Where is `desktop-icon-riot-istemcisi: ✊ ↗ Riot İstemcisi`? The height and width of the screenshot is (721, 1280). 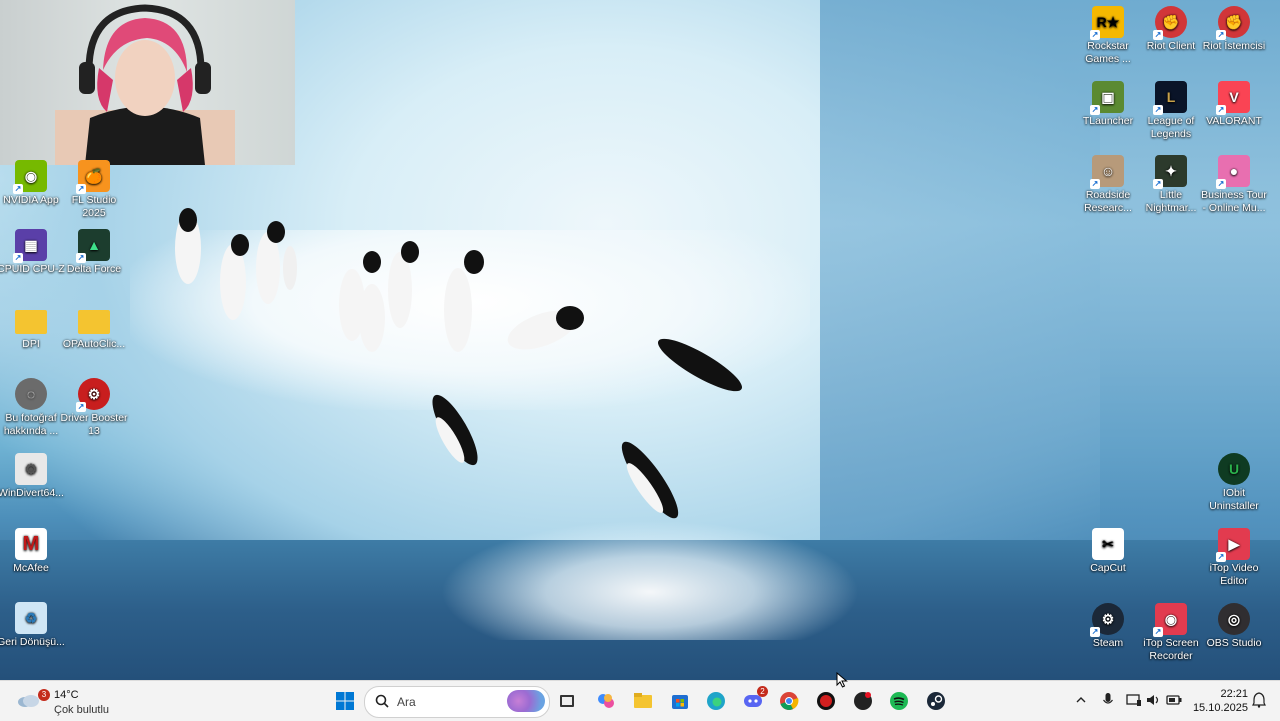 desktop-icon-riot-istemcisi: ✊ ↗ Riot İstemcisi is located at coordinates (1234, 29).